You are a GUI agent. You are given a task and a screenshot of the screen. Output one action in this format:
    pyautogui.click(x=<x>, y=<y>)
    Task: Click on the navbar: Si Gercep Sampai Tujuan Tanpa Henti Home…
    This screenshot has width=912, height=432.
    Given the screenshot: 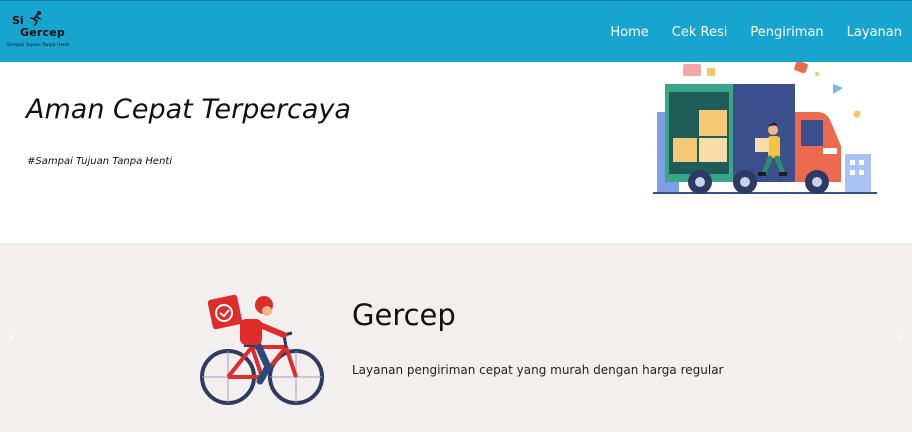 What is the action you would take?
    pyautogui.click(x=456, y=31)
    